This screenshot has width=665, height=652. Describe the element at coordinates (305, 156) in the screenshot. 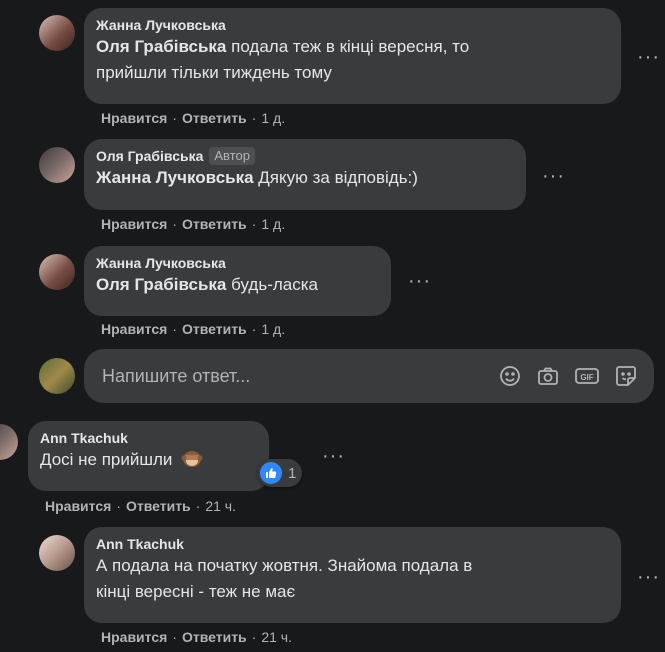

I see `comment-author: Оля Грабівська Автор` at that location.